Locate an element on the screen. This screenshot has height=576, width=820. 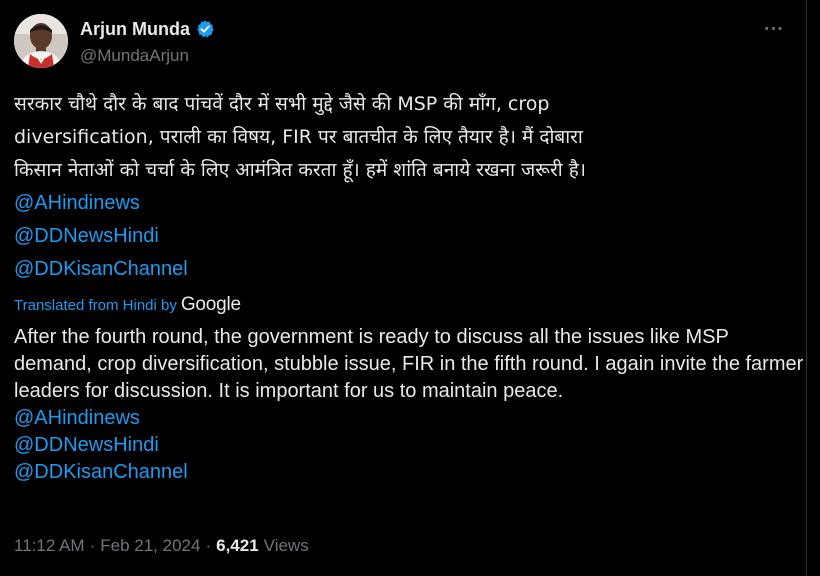
avatar is located at coordinates (41, 41).